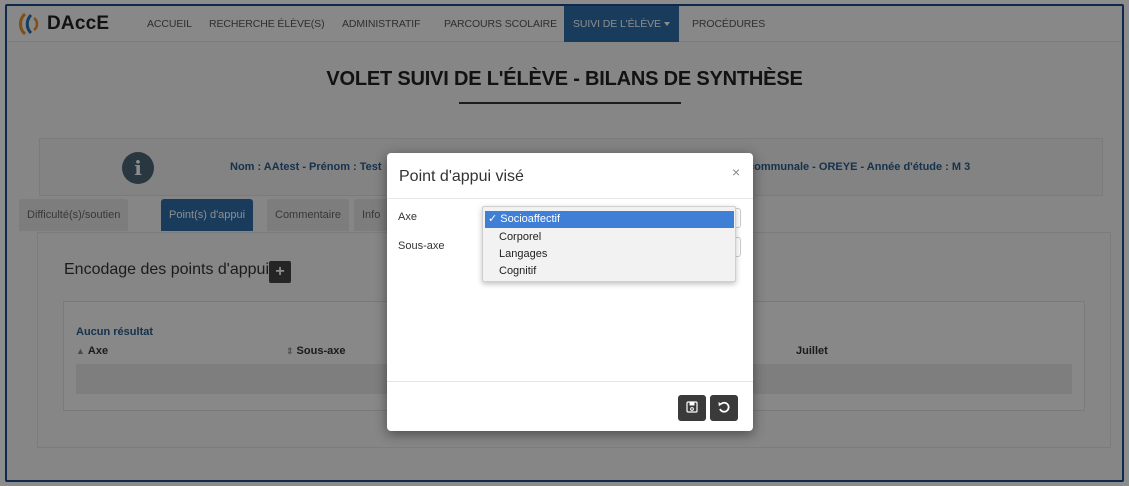 The height and width of the screenshot is (486, 1129). I want to click on option-label: Socioaffectif, so click(530, 219).